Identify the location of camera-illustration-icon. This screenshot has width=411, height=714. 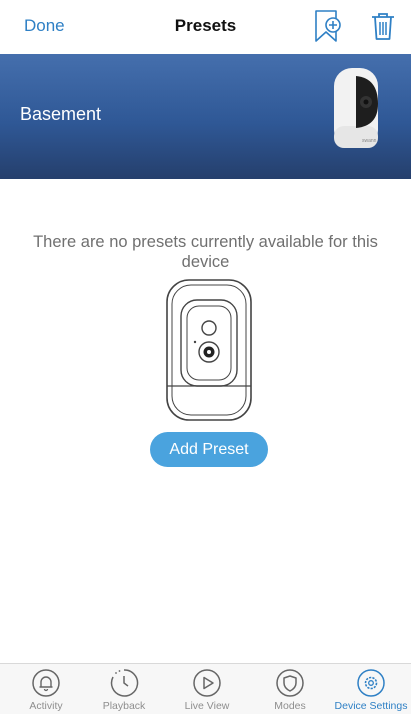
(209, 350).